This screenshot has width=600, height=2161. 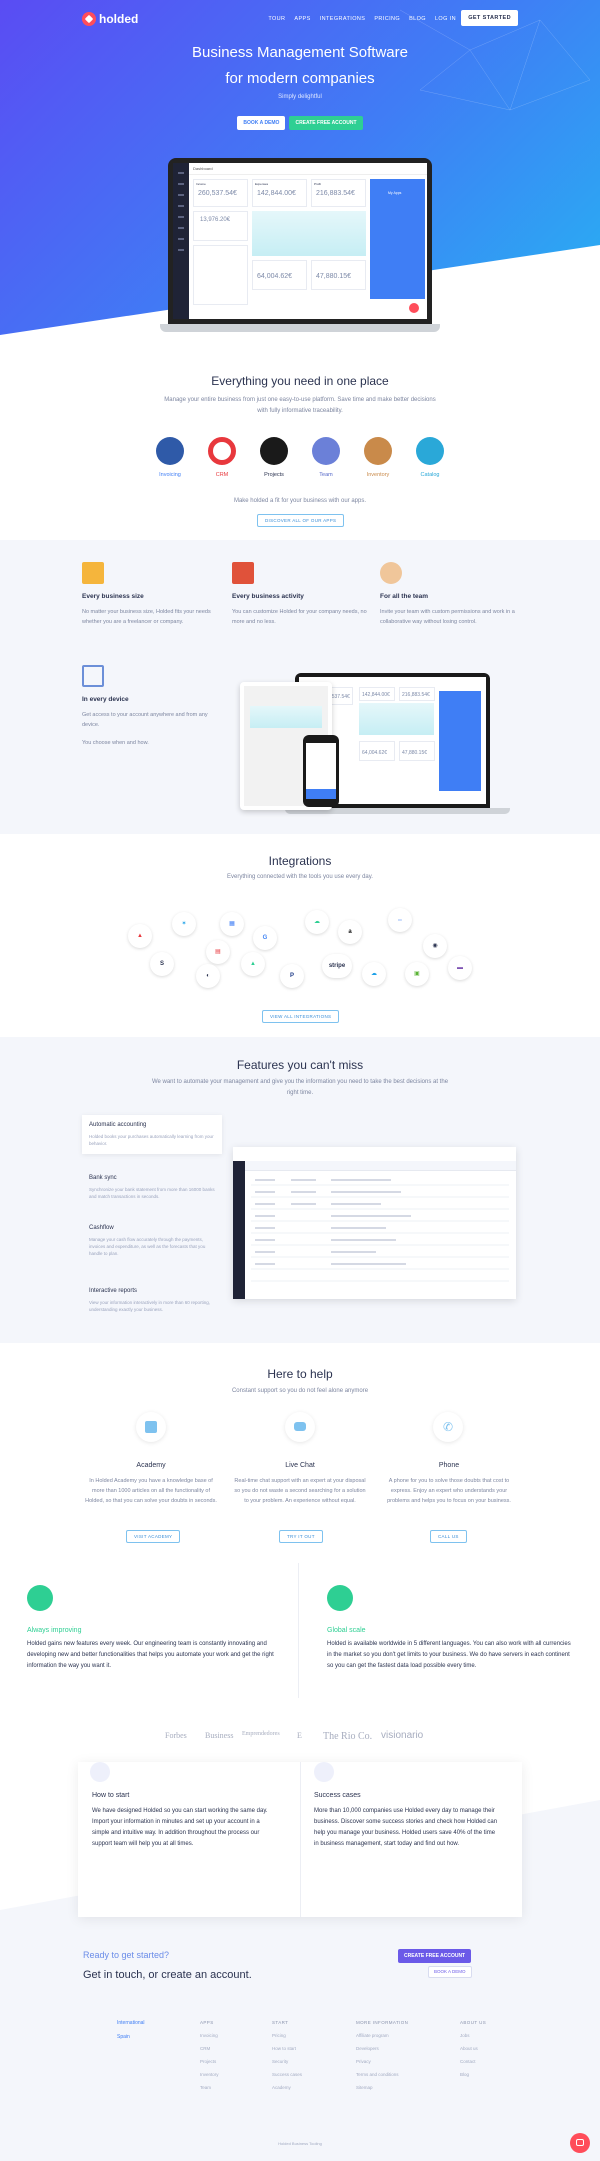 I want to click on woocommerce-logo: ▬, so click(x=460, y=968).